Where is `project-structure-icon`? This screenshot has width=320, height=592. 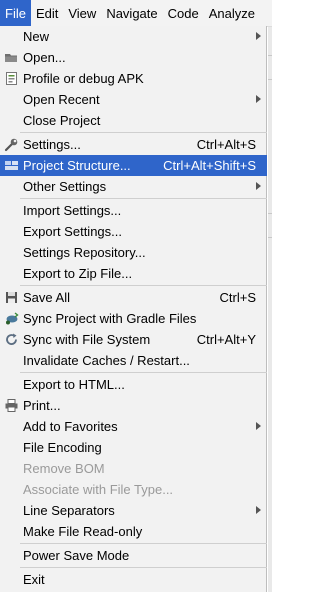
project-structure-icon is located at coordinates (11, 165).